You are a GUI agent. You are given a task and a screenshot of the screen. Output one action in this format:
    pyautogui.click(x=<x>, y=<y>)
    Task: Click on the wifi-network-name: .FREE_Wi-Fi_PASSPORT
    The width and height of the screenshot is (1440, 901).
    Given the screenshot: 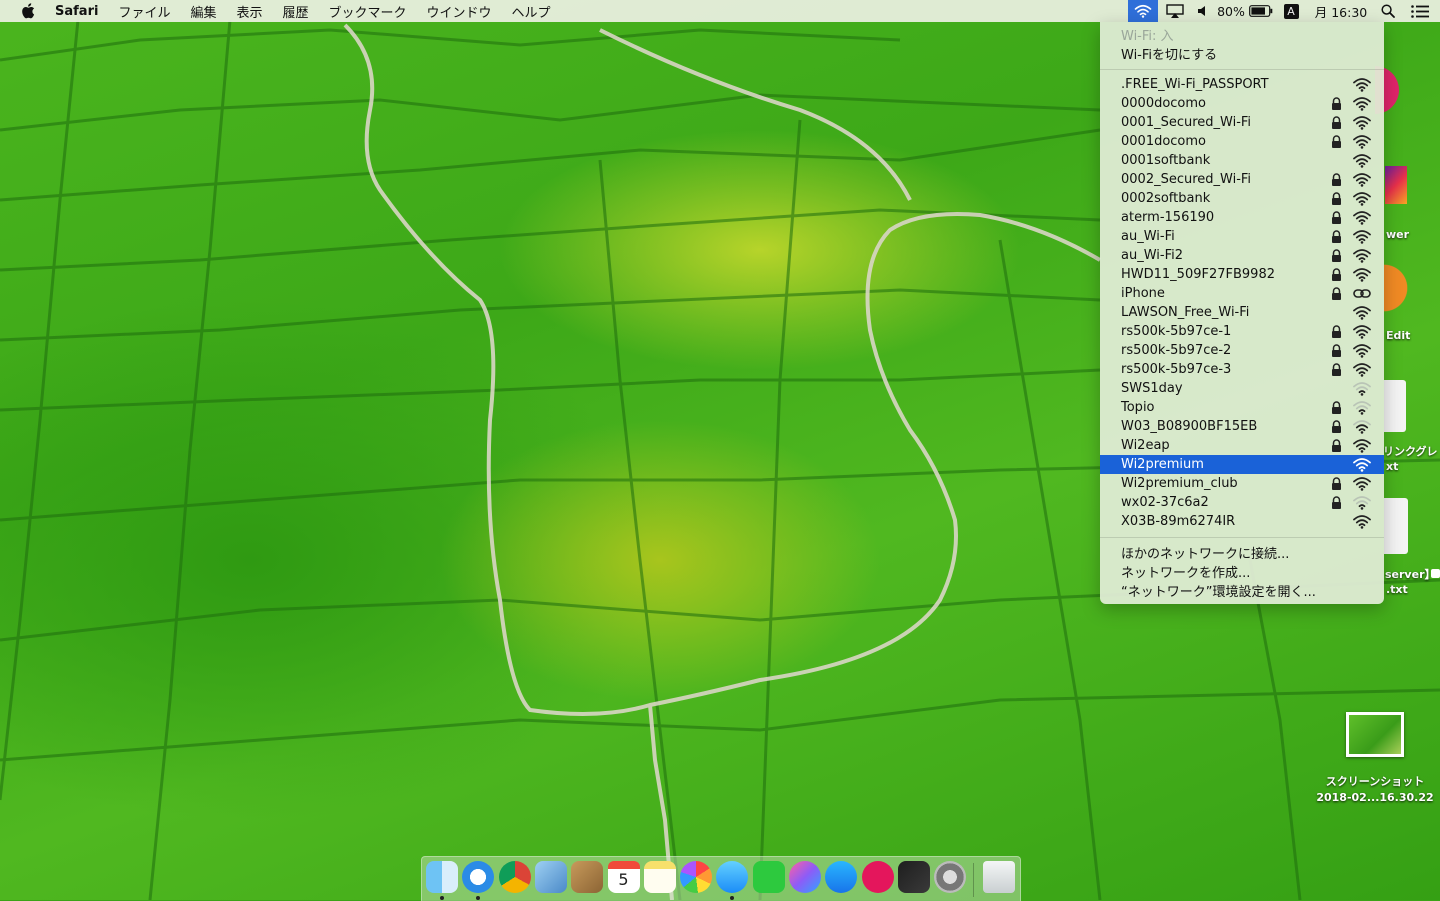 What is the action you would take?
    pyautogui.click(x=1195, y=84)
    